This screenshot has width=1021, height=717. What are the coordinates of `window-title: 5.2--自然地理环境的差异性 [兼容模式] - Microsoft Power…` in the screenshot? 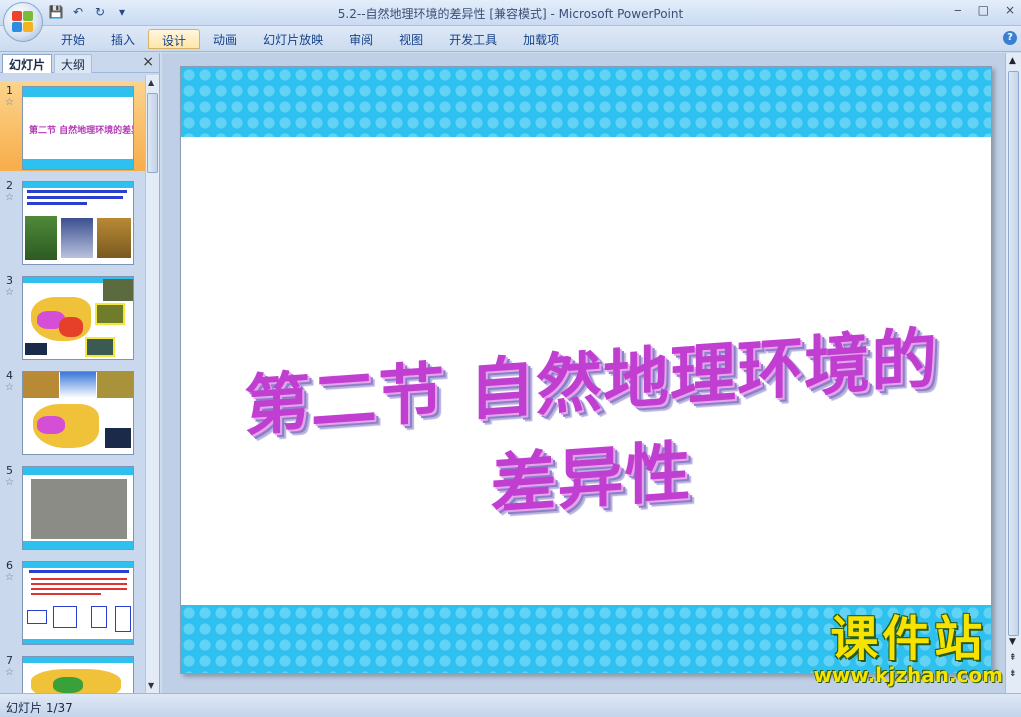 It's located at (510, 14).